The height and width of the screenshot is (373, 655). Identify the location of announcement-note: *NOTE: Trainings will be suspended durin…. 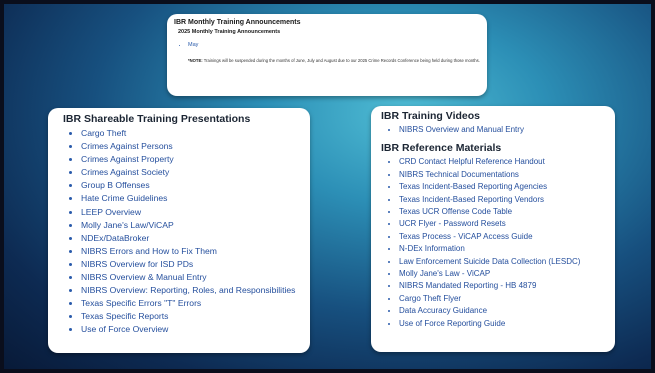
(334, 61).